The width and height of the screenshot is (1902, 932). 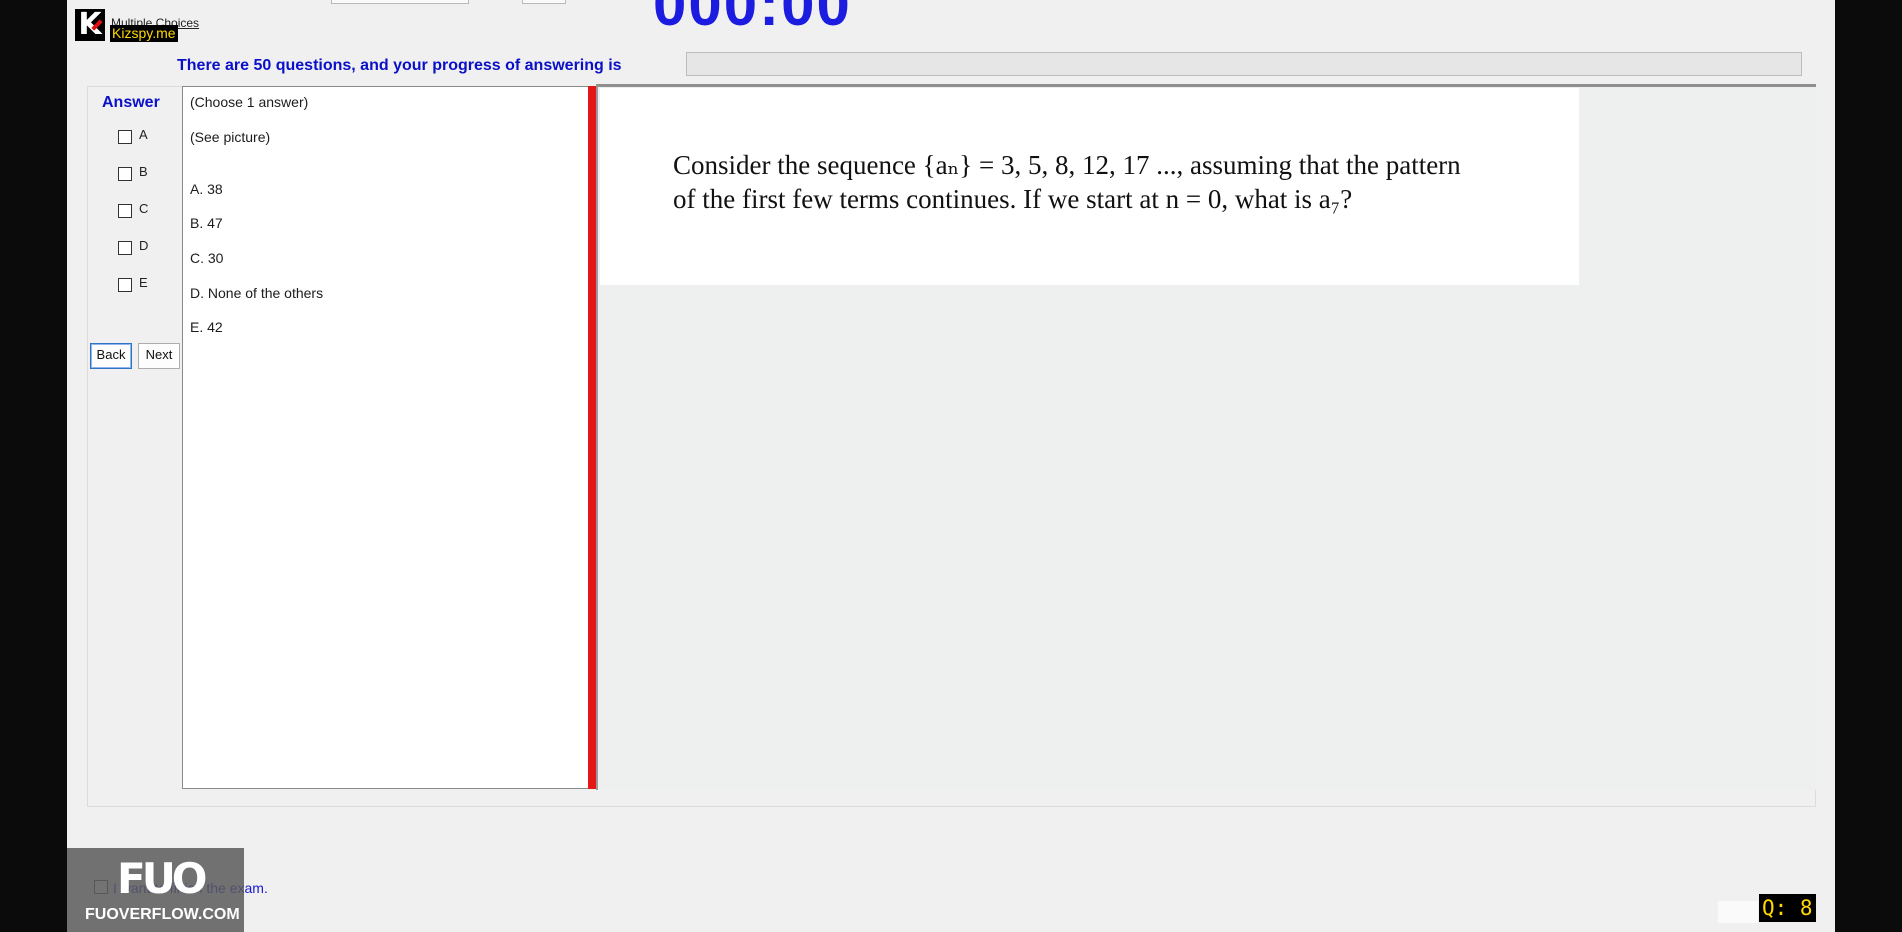 I want to click on next-button: Next, so click(x=159, y=356).